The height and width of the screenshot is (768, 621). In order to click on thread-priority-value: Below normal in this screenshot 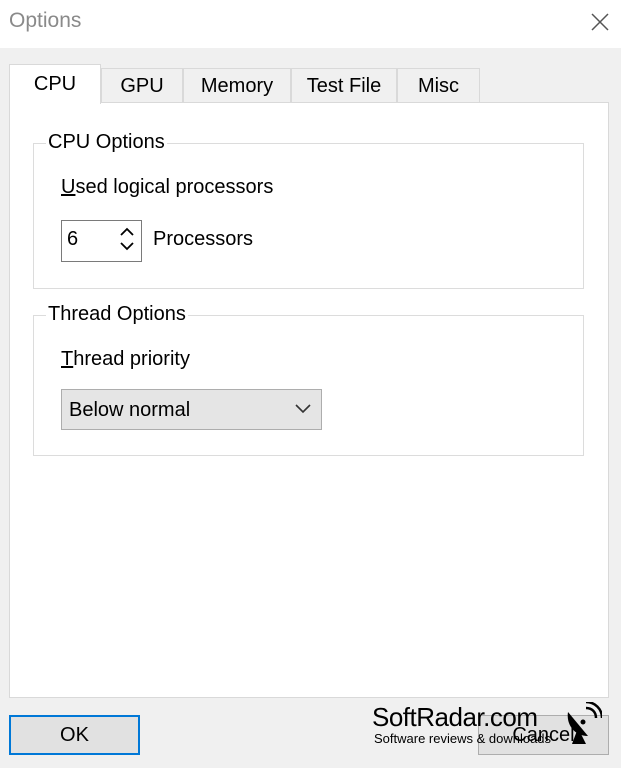, I will do `click(130, 410)`.